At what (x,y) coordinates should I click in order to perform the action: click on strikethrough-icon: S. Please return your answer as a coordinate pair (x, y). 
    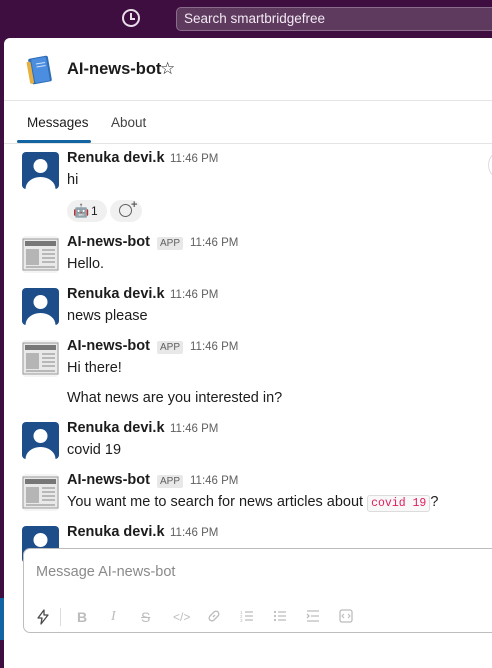
    Looking at the image, I should click on (145, 617).